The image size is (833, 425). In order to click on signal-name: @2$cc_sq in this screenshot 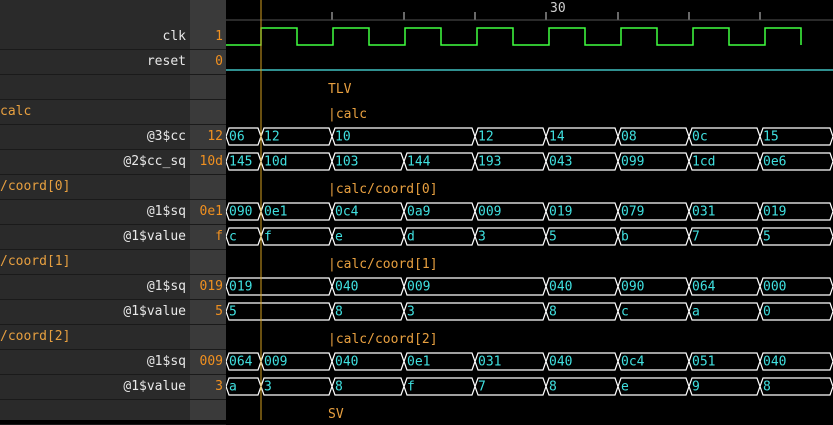, I will do `click(154, 161)`.